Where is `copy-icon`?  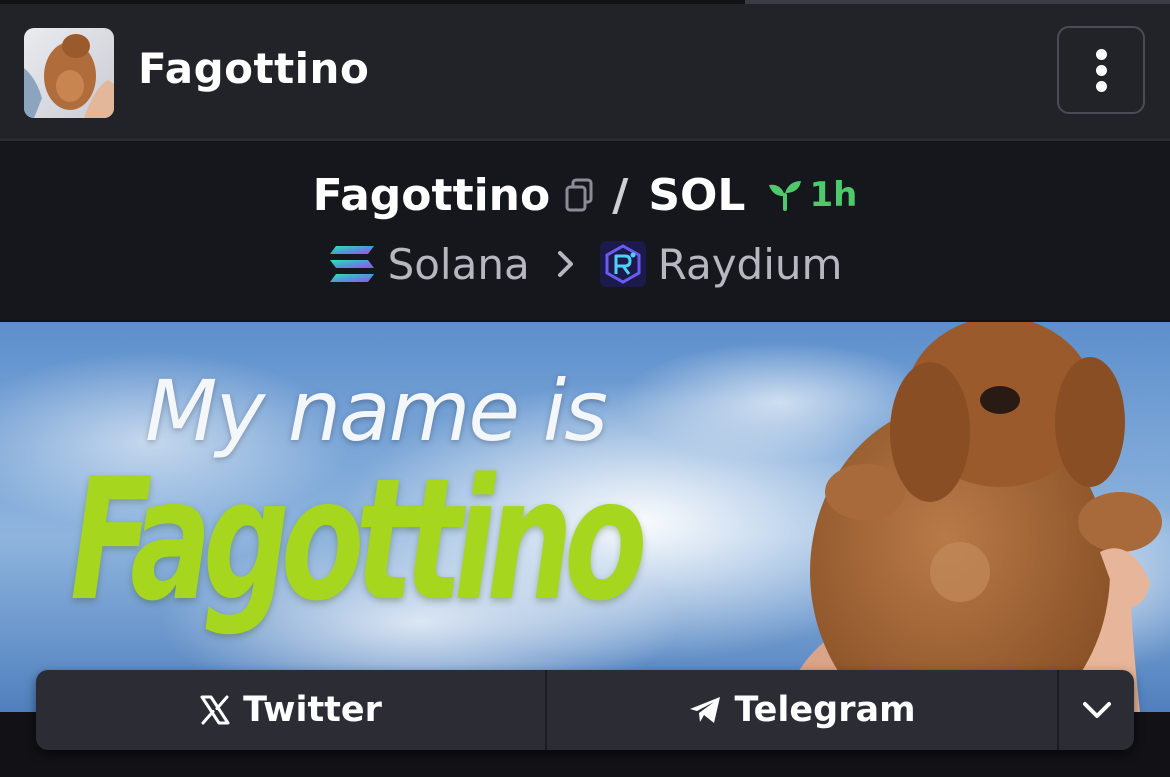
copy-icon is located at coordinates (579, 195).